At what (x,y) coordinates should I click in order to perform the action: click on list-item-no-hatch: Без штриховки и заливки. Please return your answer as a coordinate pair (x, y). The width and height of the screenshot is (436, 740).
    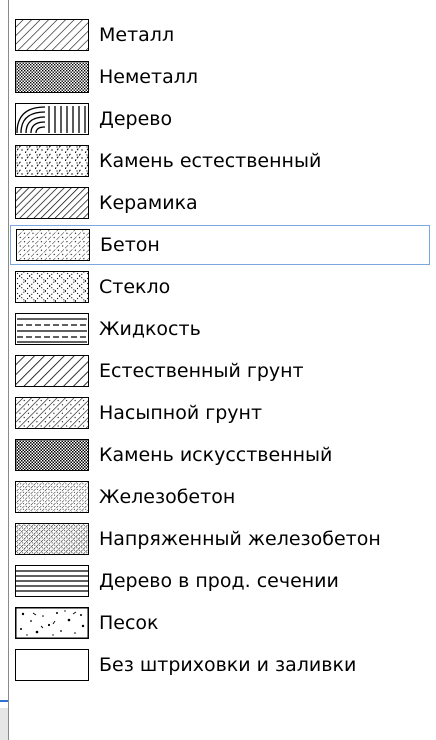
    Looking at the image, I should click on (220, 665).